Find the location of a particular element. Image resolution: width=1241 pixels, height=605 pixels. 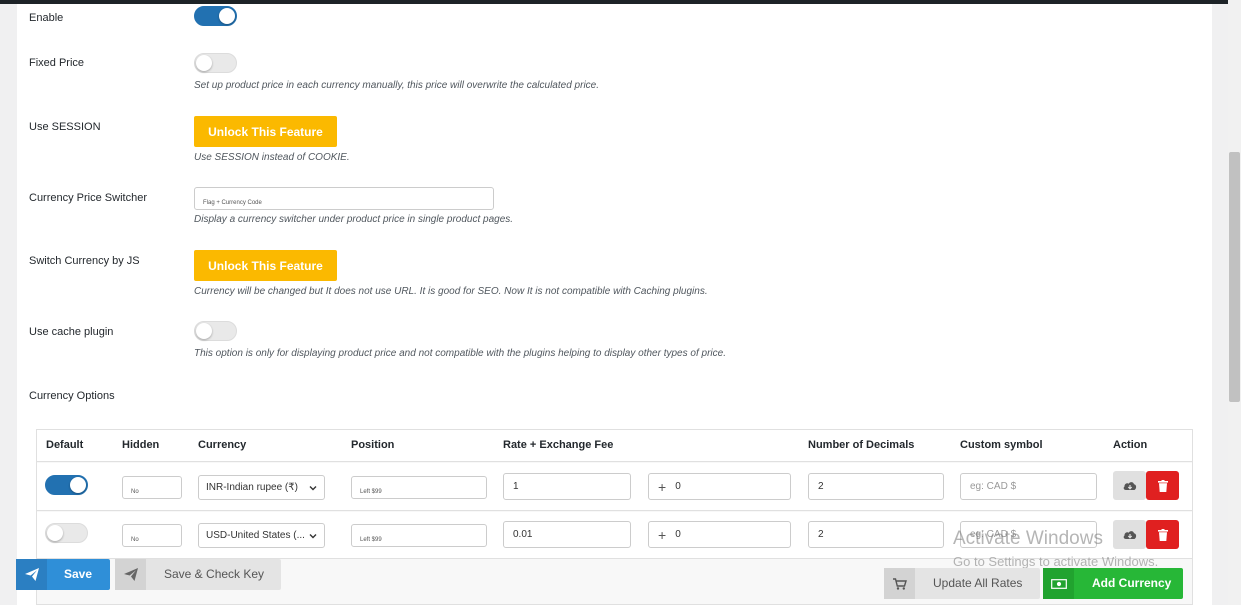

switch-js-label: Switch Currency by JS is located at coordinates (84, 261).